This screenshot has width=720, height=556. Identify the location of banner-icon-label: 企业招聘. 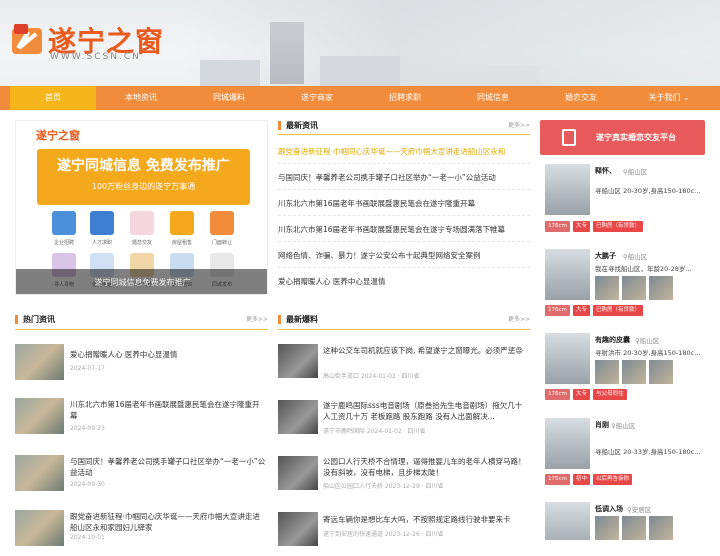
(63, 243).